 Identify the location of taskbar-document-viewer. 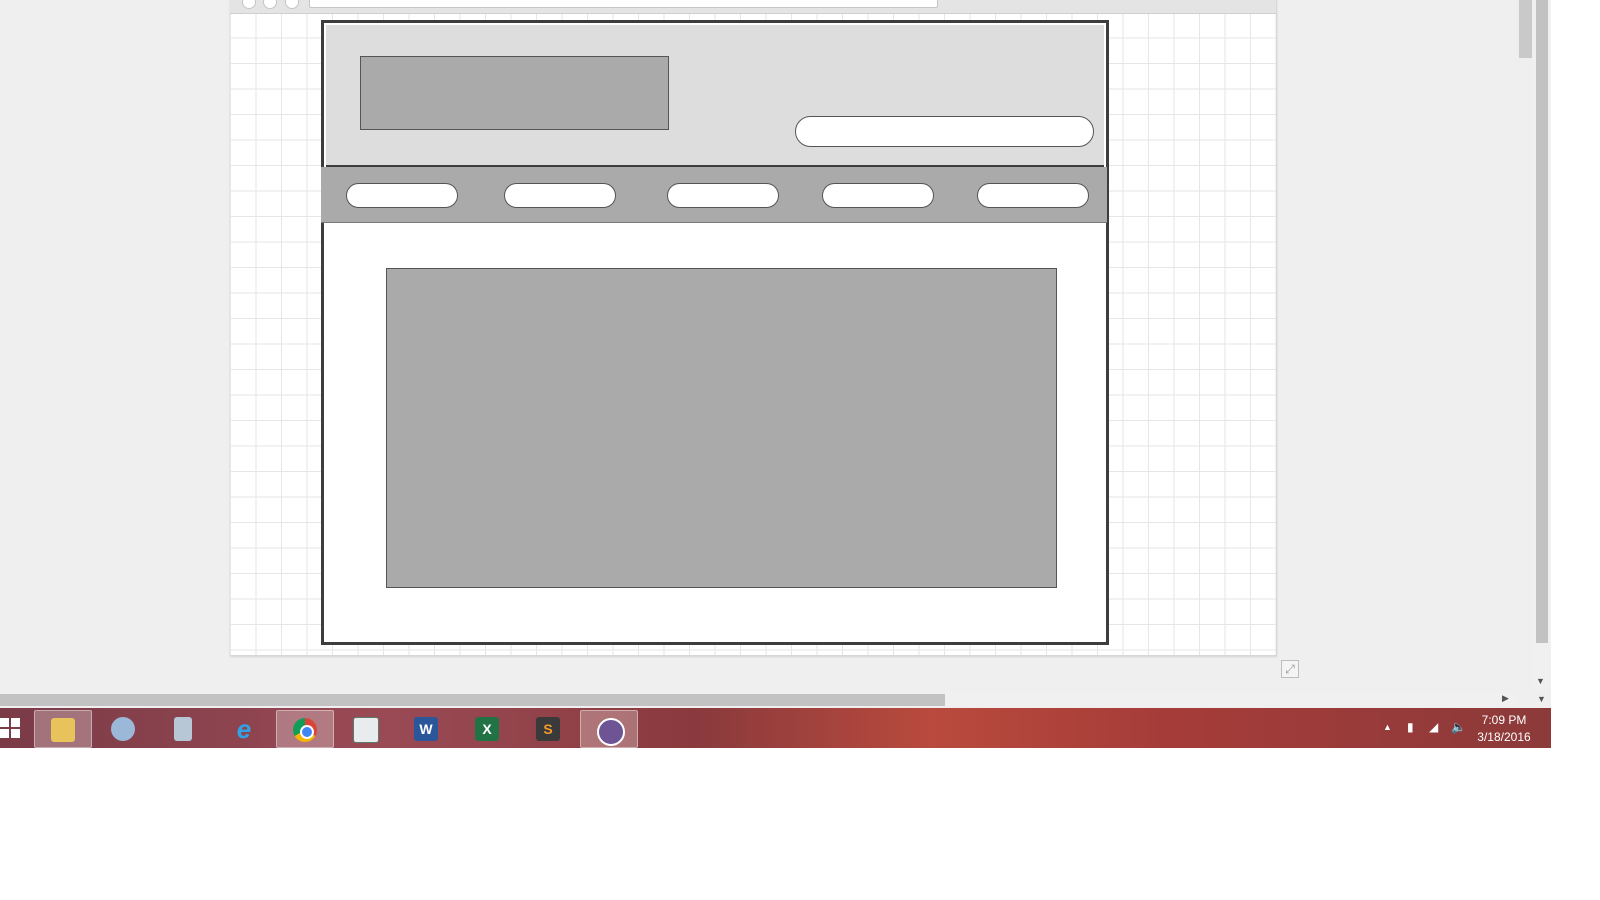
(365, 728).